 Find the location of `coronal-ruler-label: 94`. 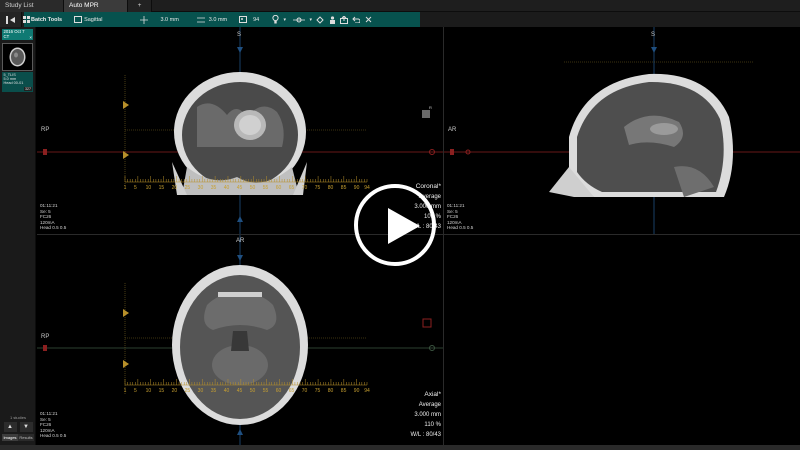

coronal-ruler-label: 94 is located at coordinates (367, 188).